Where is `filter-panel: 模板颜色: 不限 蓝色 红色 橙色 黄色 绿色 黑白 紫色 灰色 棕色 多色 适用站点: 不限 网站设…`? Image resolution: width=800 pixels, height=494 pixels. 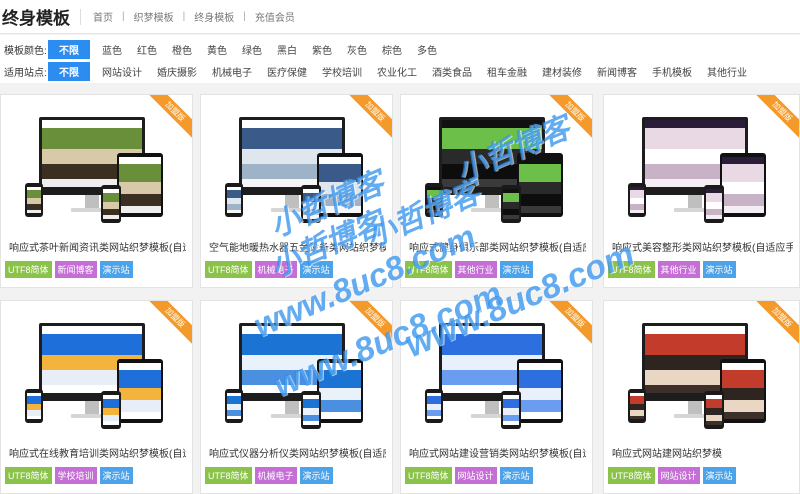 filter-panel: 模板颜色: 不限 蓝色 红色 橙色 黄色 绿色 黑白 紫色 灰色 棕色 多色 适用站点: 不限 网站设… is located at coordinates (400, 59).